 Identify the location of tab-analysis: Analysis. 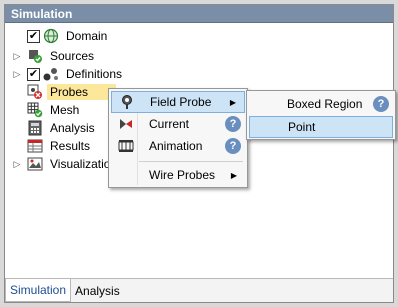
(97, 291).